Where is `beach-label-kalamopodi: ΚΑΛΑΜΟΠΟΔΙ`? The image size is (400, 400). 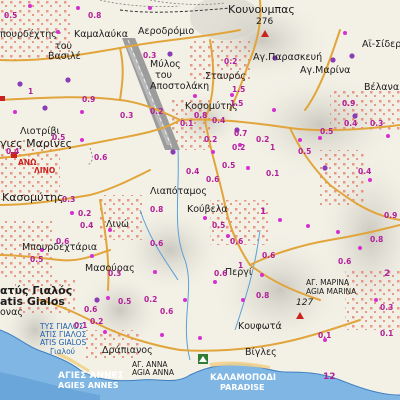 beach-label-kalamopodi: ΚΑΛΑΜΟΠΟΔΙ is located at coordinates (243, 378).